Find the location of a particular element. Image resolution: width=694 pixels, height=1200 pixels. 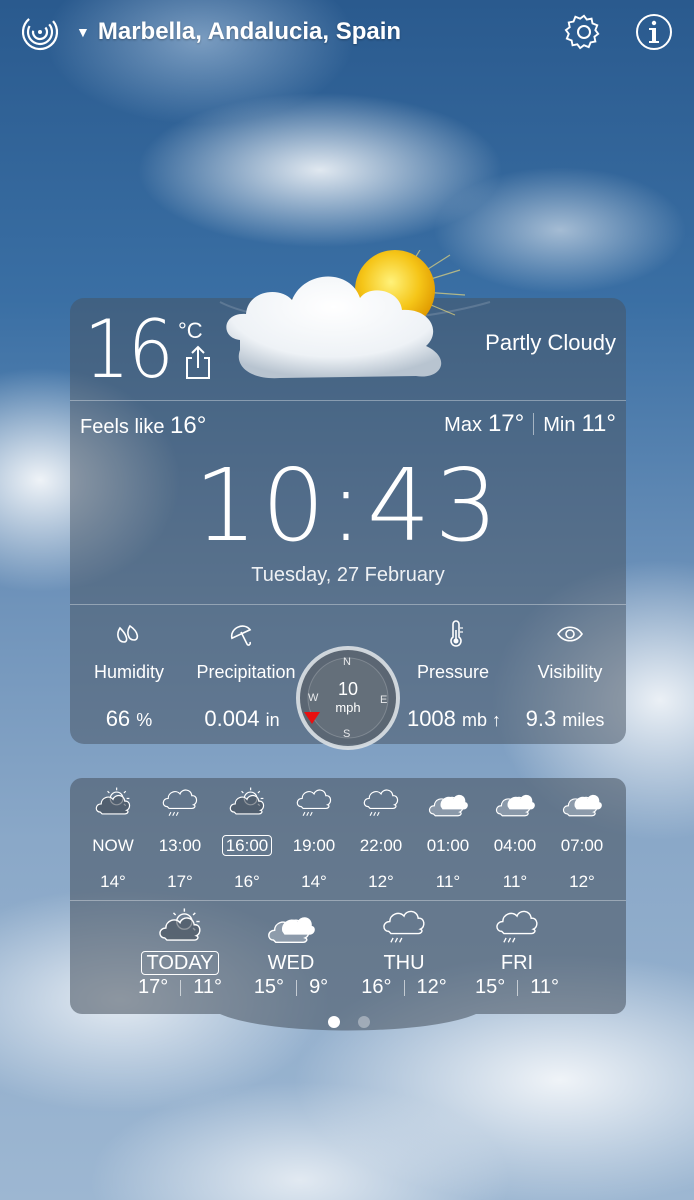

daily-day: TODAY is located at coordinates (180, 963).